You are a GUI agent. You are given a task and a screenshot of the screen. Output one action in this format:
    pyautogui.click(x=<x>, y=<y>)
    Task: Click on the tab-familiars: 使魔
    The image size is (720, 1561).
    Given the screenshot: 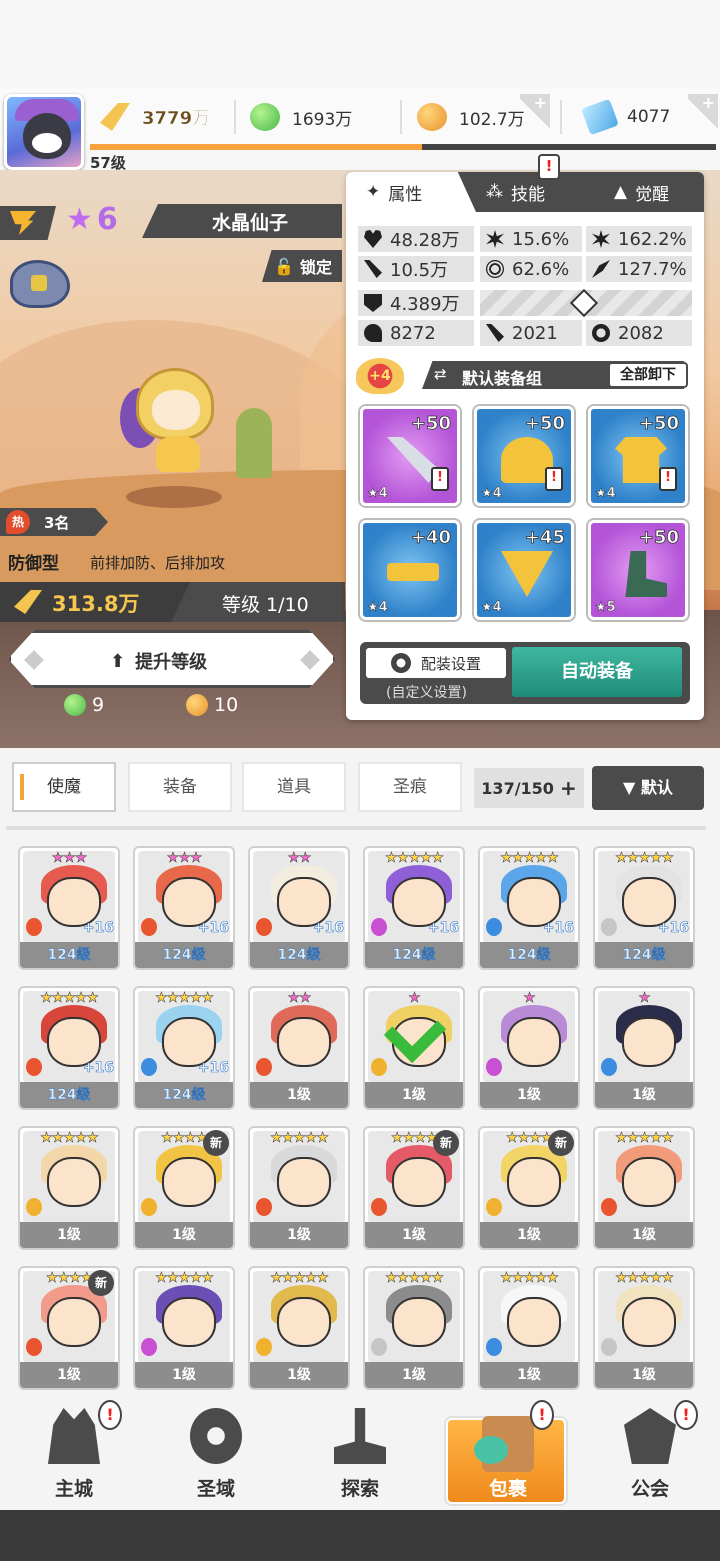 What is the action you would take?
    pyautogui.click(x=64, y=787)
    